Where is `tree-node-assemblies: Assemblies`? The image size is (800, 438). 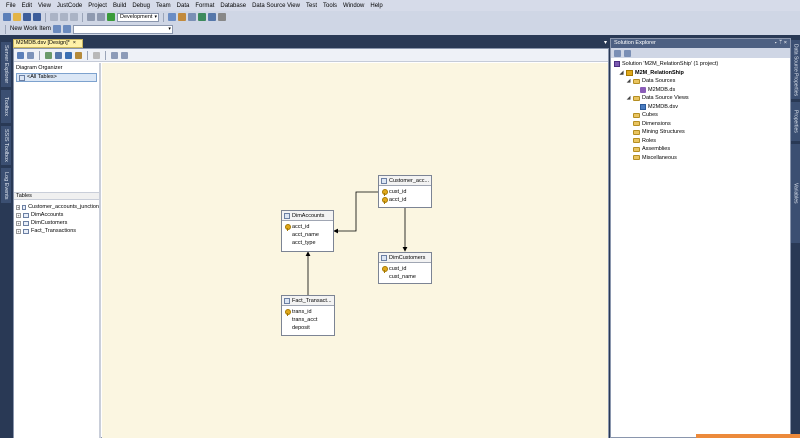 tree-node-assemblies: Assemblies is located at coordinates (700, 149).